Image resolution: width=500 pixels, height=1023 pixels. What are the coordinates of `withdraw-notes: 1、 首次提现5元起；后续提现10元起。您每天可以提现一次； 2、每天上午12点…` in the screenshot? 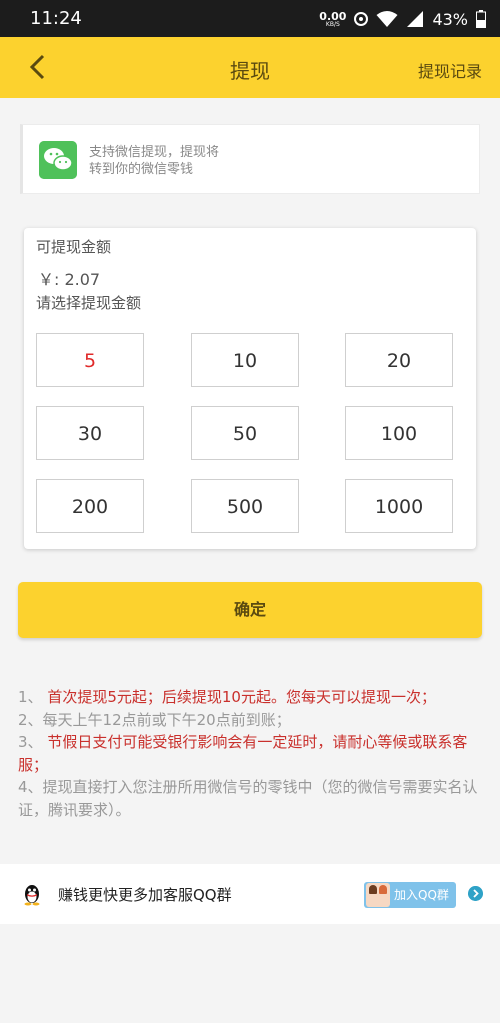 It's located at (250, 753).